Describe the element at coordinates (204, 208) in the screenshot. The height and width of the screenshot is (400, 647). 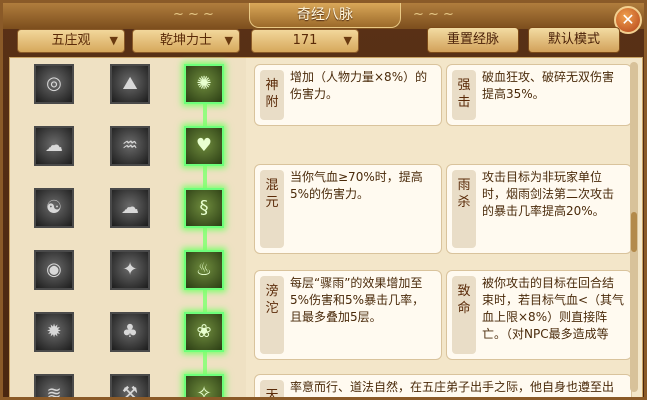
I see `snake-icon: §` at that location.